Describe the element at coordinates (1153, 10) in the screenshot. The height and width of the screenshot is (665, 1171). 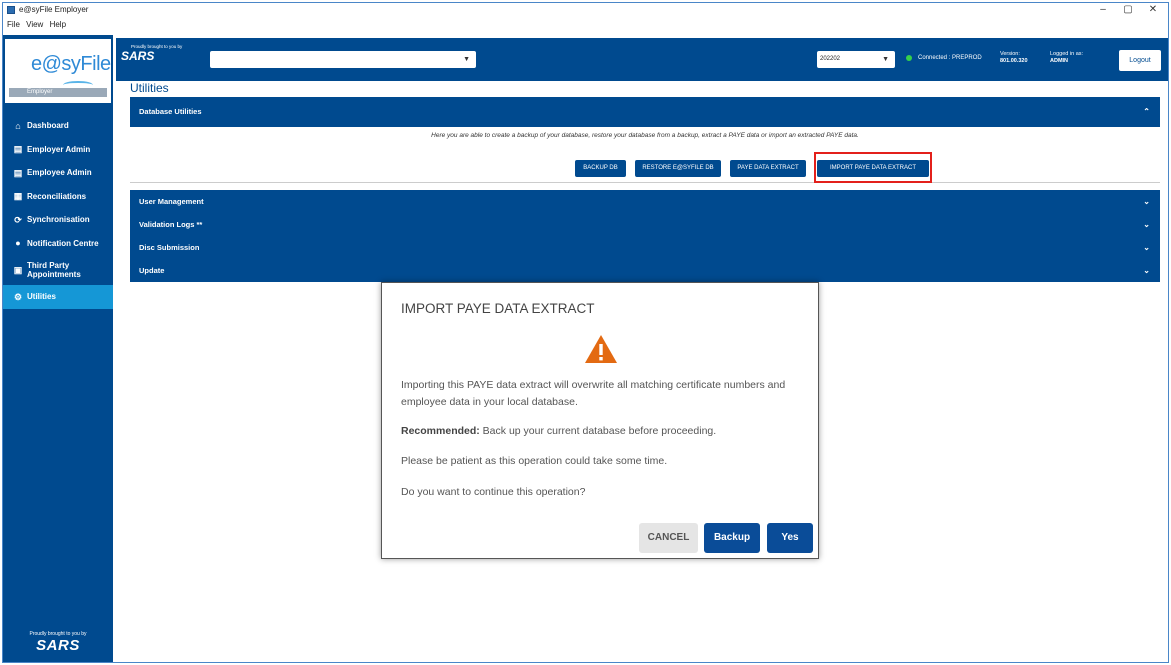
I see `close-button: ✕` at that location.